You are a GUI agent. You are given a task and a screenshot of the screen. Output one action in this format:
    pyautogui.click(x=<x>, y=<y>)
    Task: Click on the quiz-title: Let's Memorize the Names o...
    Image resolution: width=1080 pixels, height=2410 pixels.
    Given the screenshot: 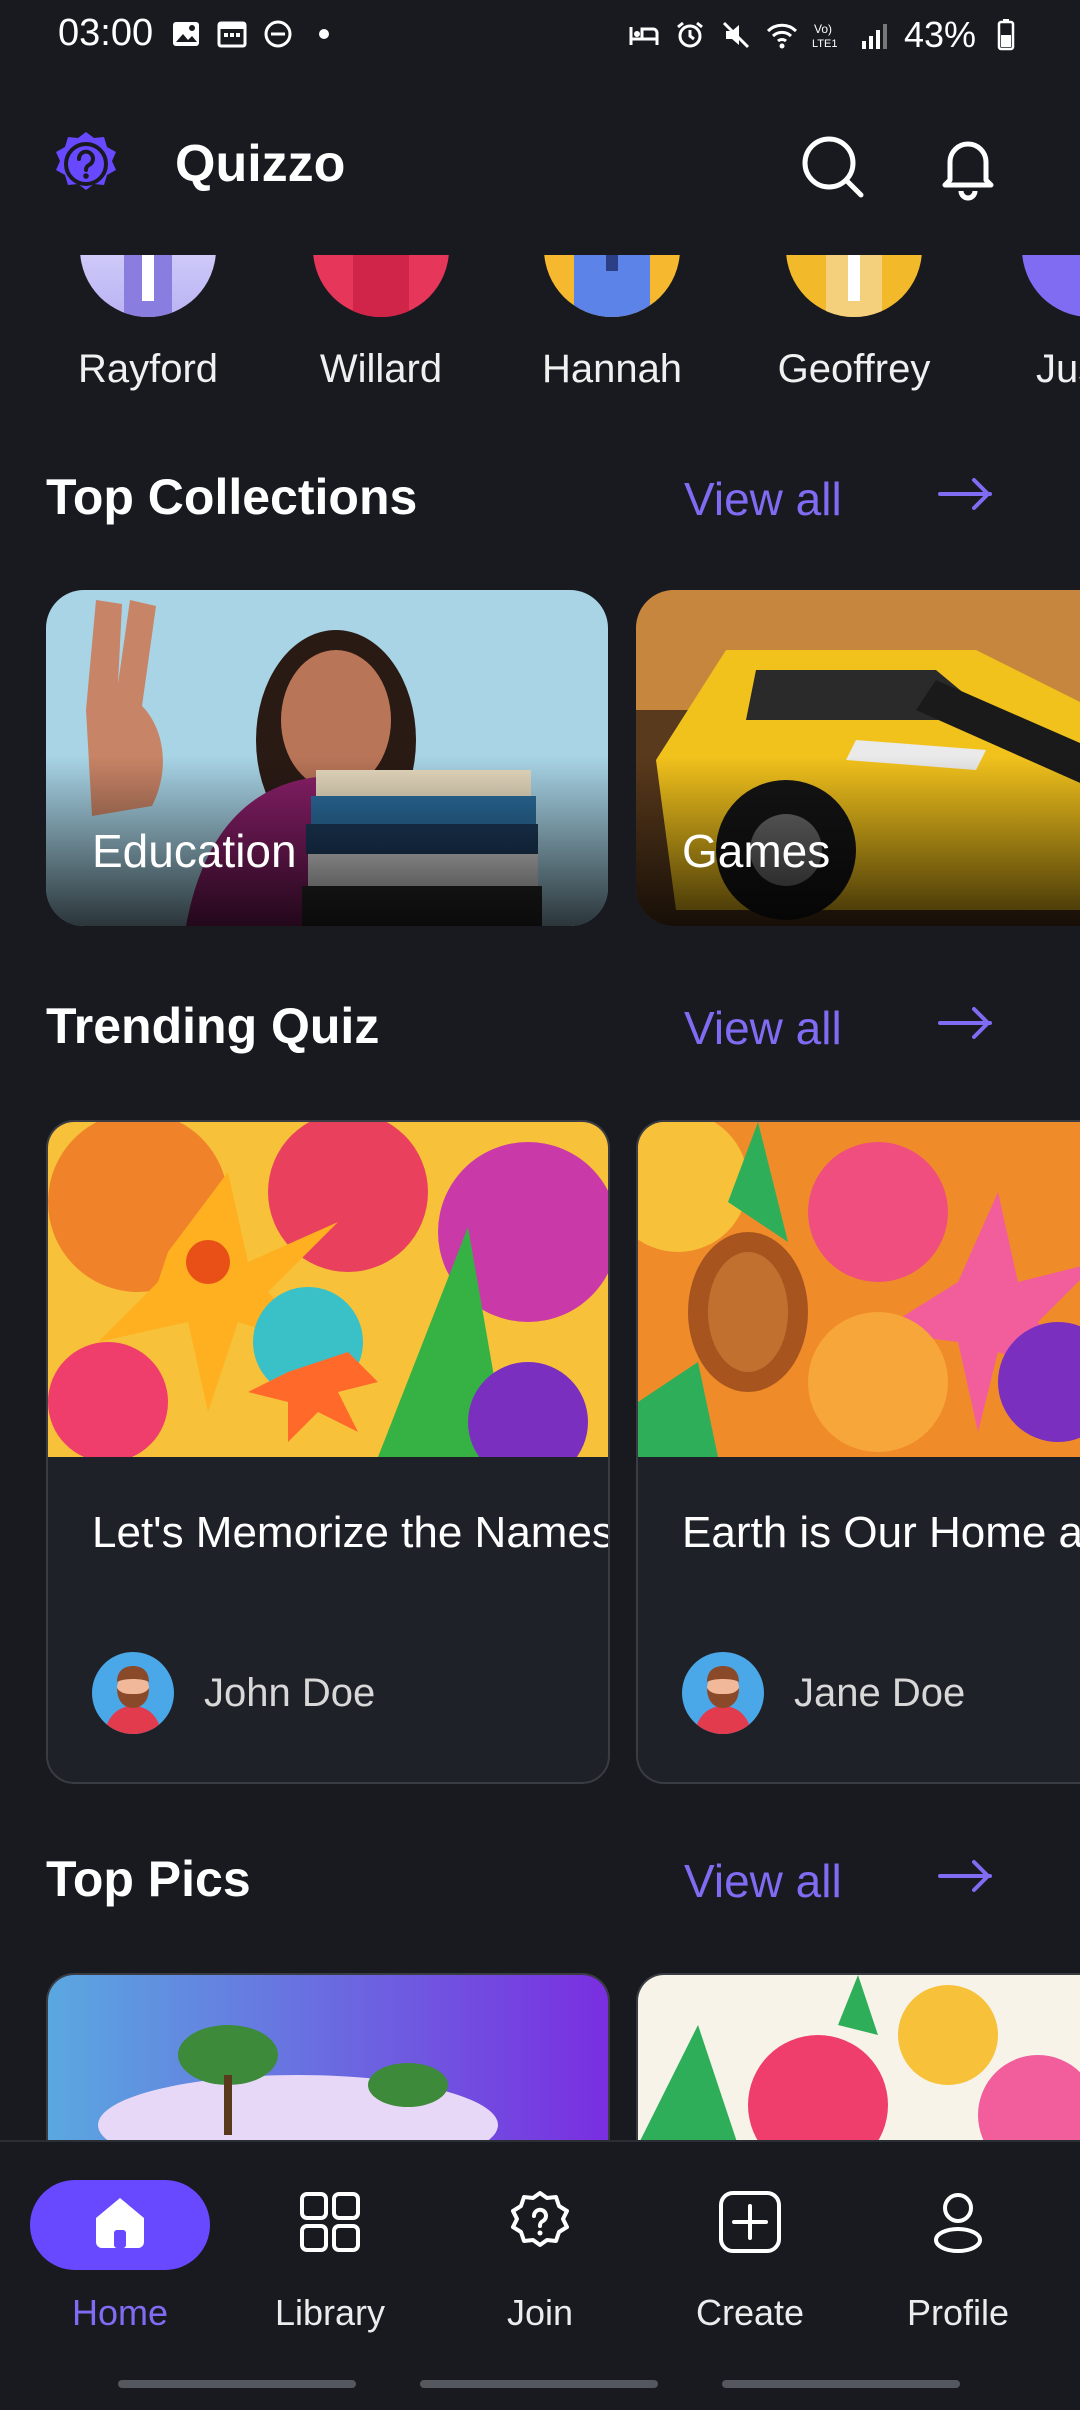 What is the action you would take?
    pyautogui.click(x=351, y=1532)
    